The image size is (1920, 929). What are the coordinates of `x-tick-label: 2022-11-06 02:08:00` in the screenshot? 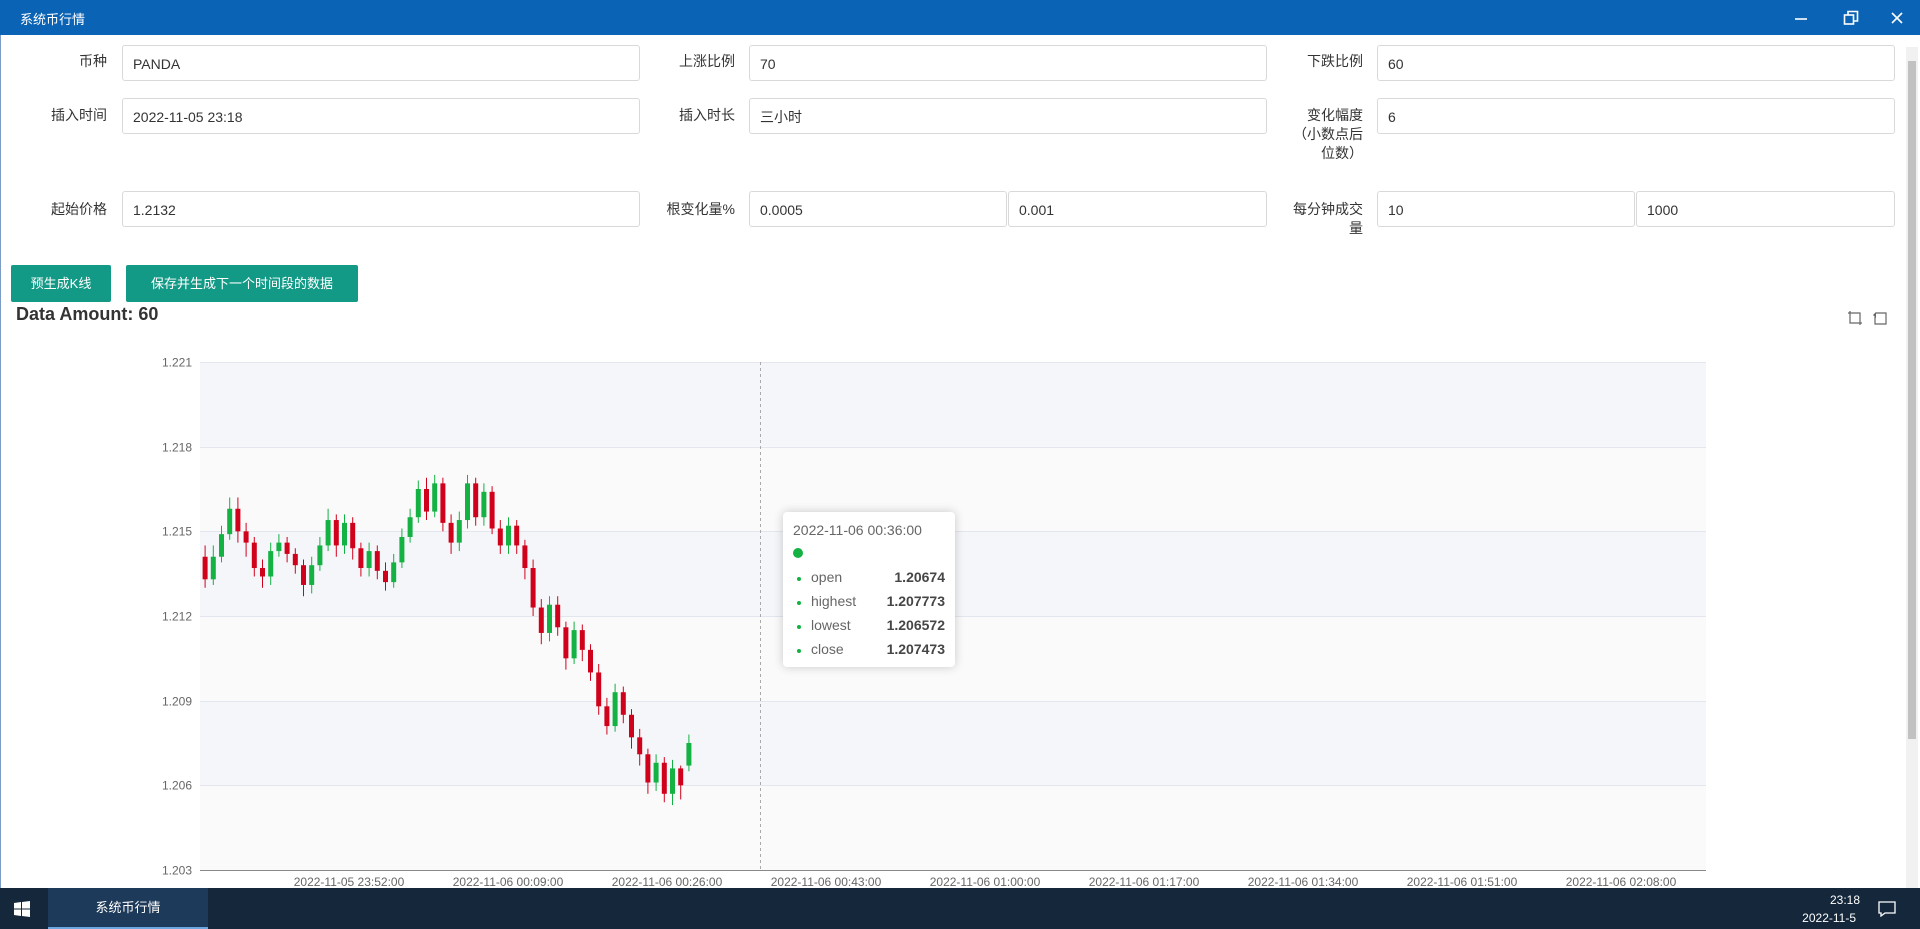 It's located at (1621, 881).